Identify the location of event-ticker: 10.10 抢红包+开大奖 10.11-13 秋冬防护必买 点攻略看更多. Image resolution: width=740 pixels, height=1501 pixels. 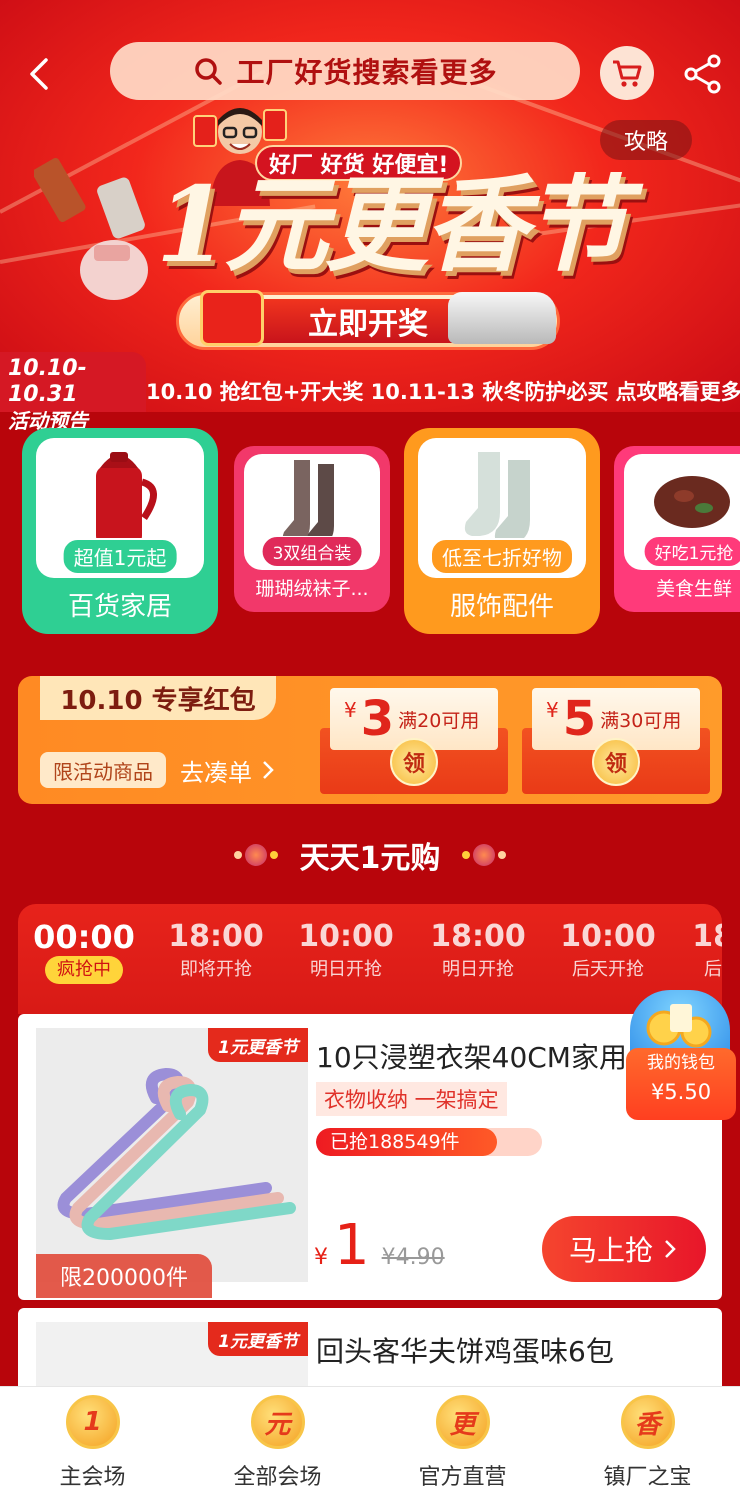
(443, 391).